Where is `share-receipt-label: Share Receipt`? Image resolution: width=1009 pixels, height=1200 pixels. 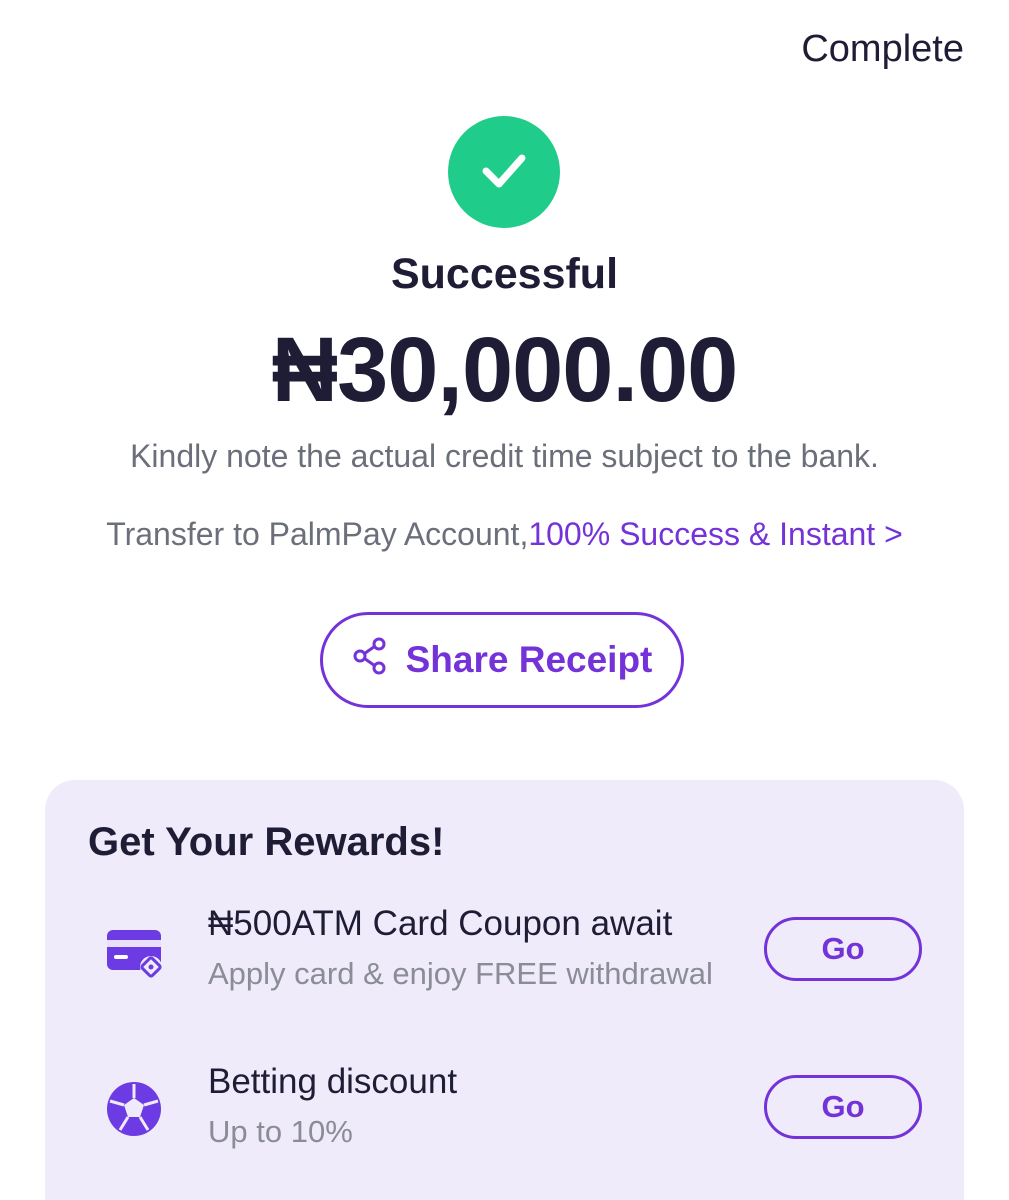 share-receipt-label: Share Receipt is located at coordinates (529, 659).